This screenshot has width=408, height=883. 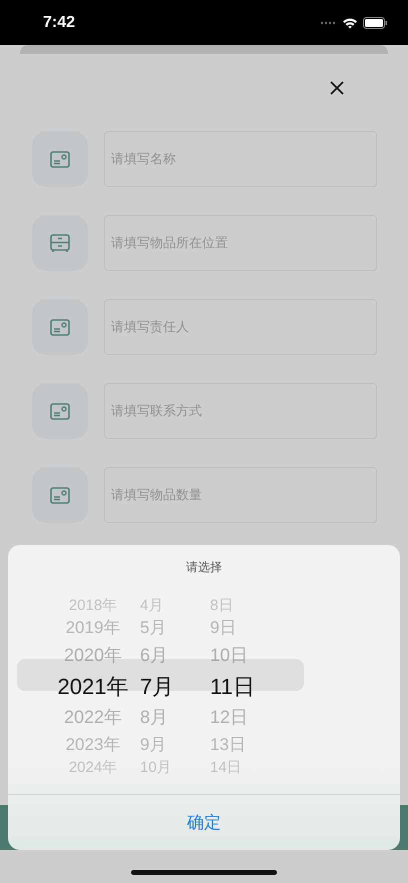 What do you see at coordinates (204, 567) in the screenshot?
I see `picker-title: 请选择` at bounding box center [204, 567].